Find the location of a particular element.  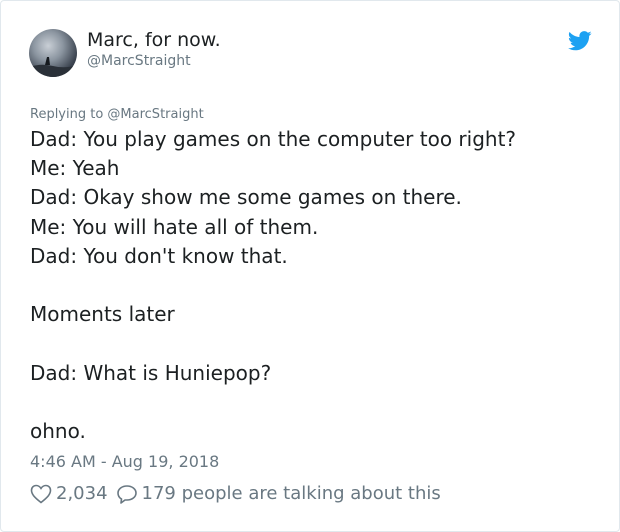

tweet-line: Dad: You don't know that. is located at coordinates (159, 255).